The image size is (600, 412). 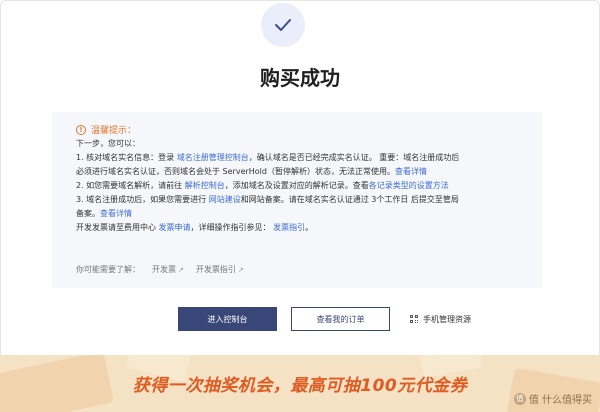 What do you see at coordinates (116, 213) in the screenshot?
I see `filing-details-link: 查看详情` at bounding box center [116, 213].